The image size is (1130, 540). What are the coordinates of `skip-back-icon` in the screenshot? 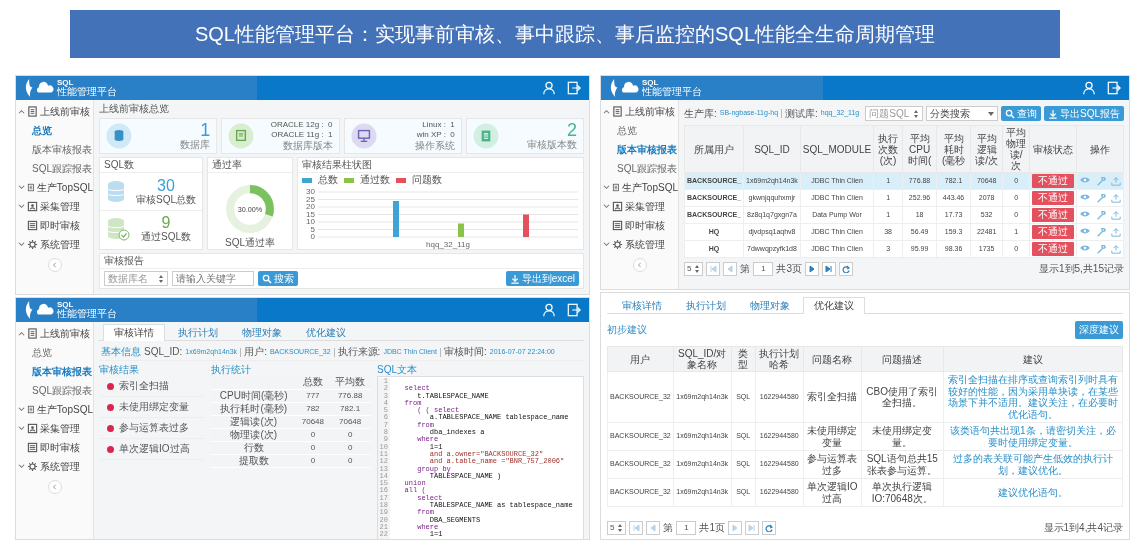 It's located at (636, 528).